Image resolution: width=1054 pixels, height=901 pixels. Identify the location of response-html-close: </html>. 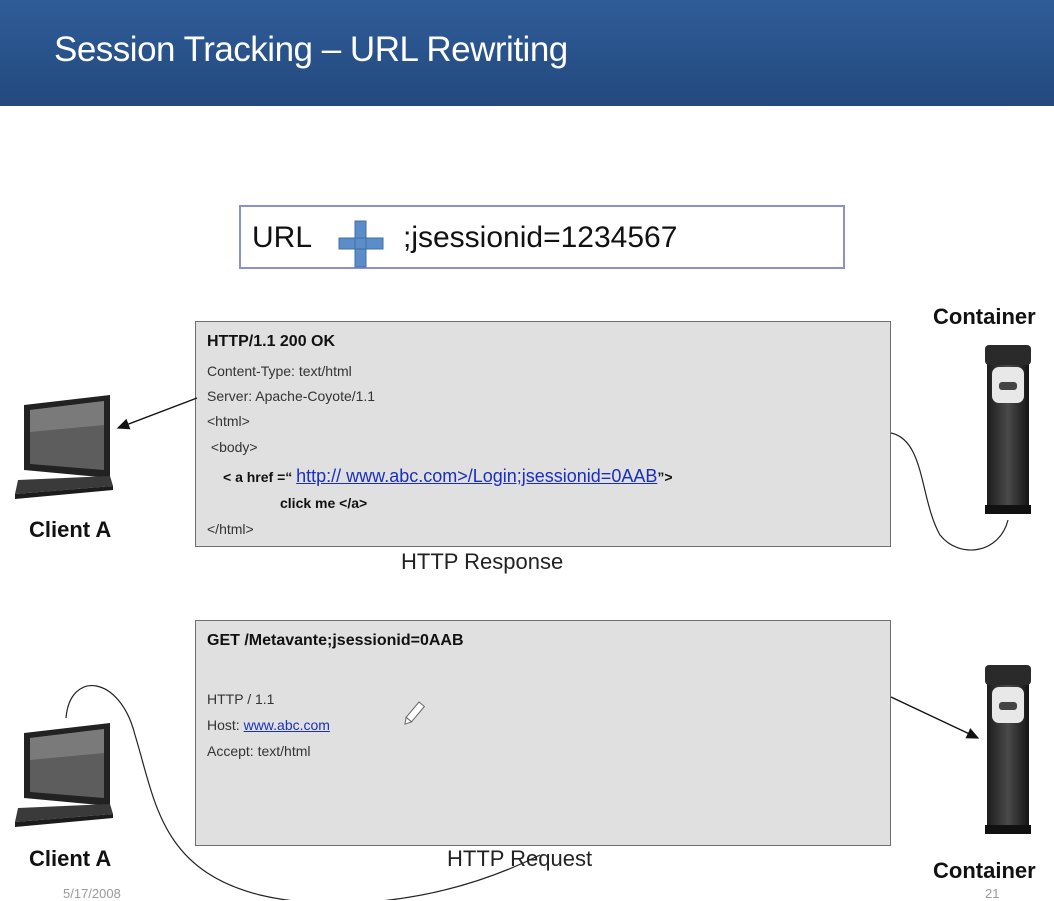
(230, 529).